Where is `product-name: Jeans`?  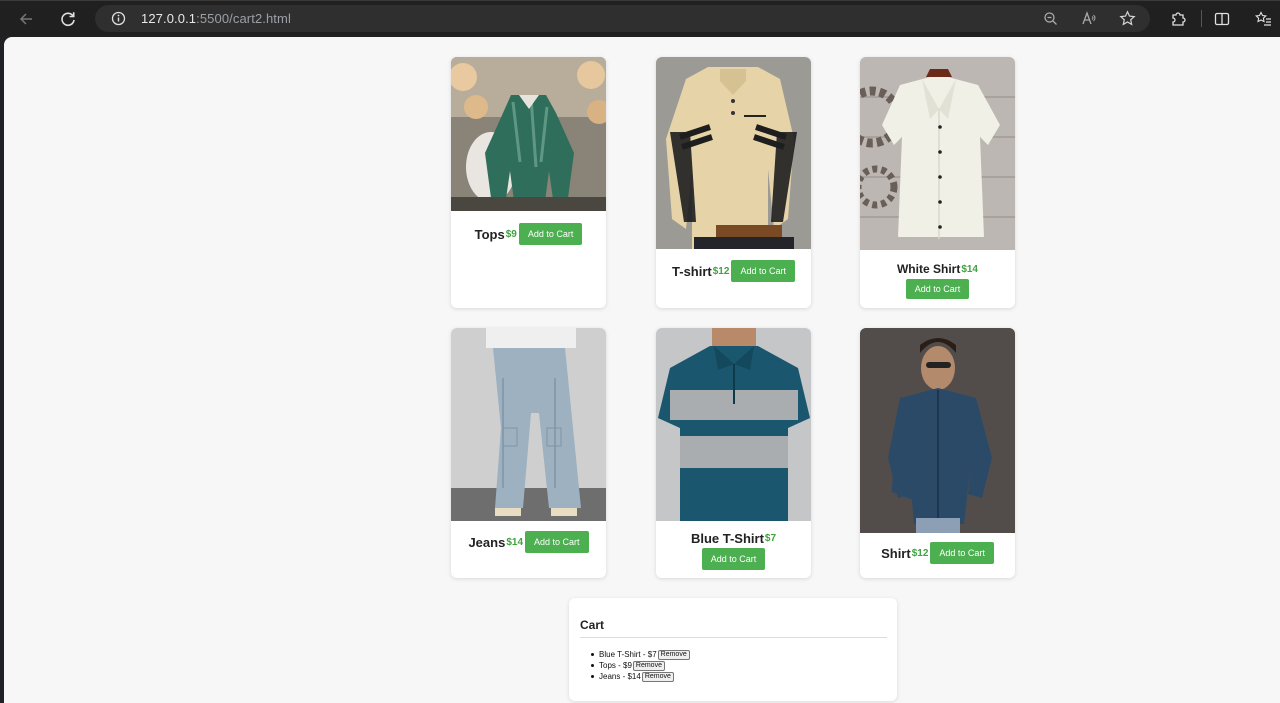
product-name: Jeans is located at coordinates (487, 542).